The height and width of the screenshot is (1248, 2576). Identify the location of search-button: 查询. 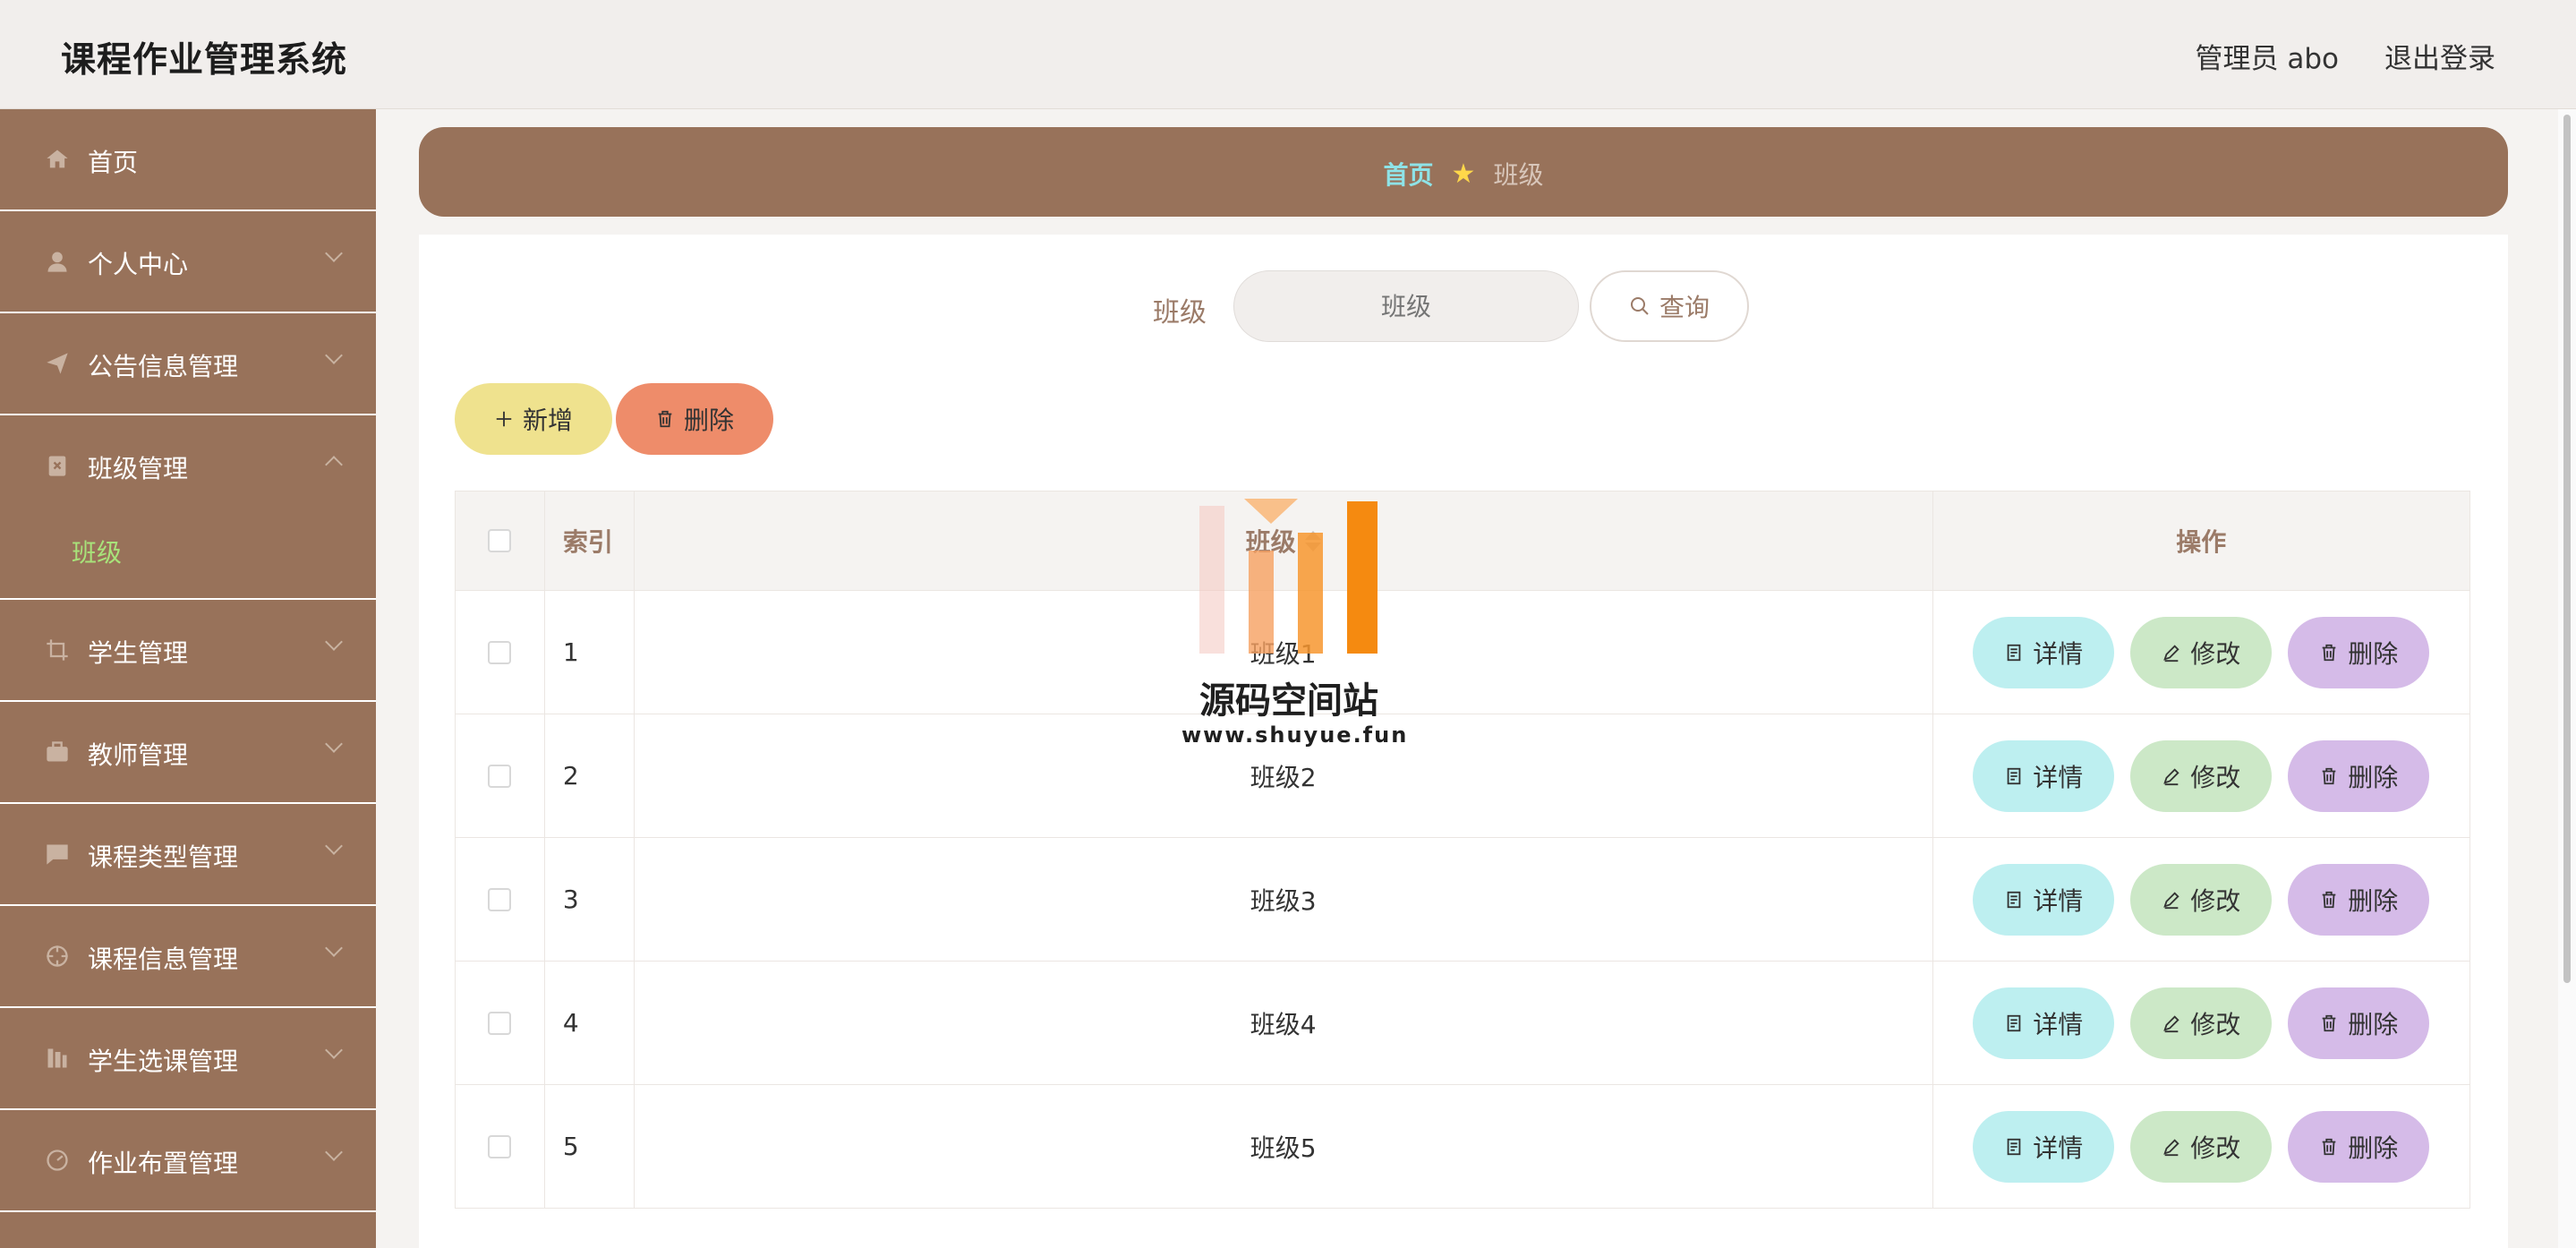
(1669, 306).